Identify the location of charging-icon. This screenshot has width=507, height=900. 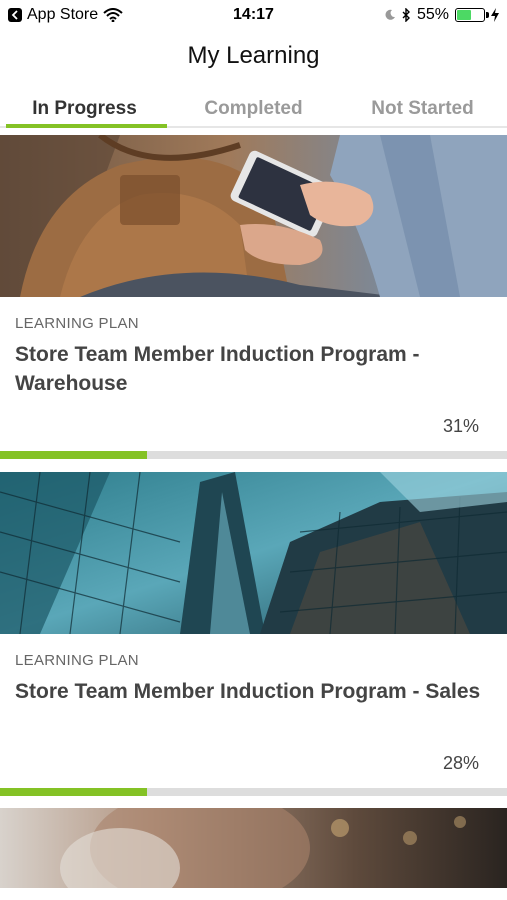
(495, 15).